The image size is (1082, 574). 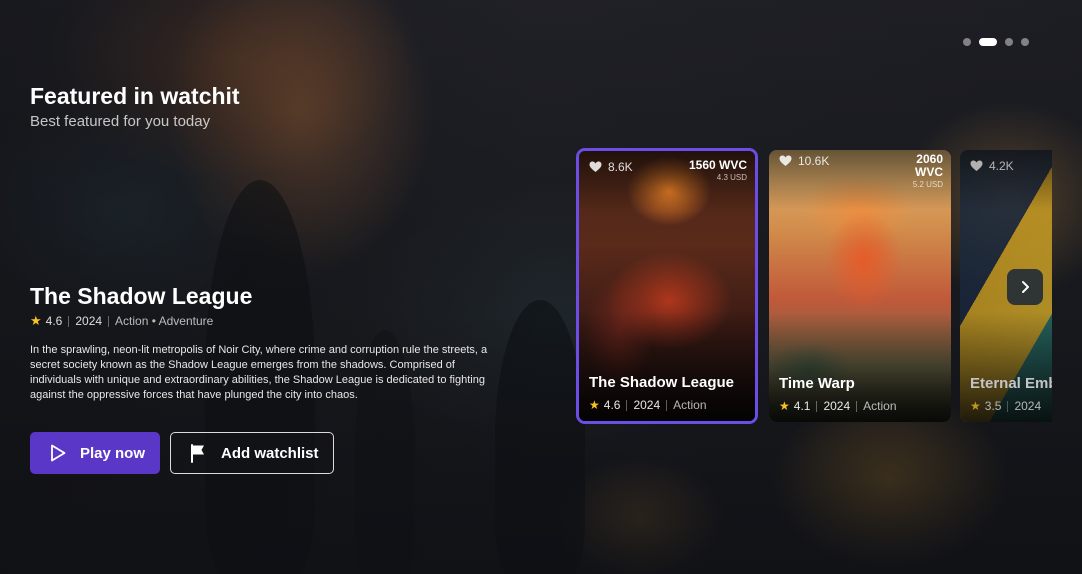 I want to click on hero-genres: Action • Adventure, so click(x=164, y=321).